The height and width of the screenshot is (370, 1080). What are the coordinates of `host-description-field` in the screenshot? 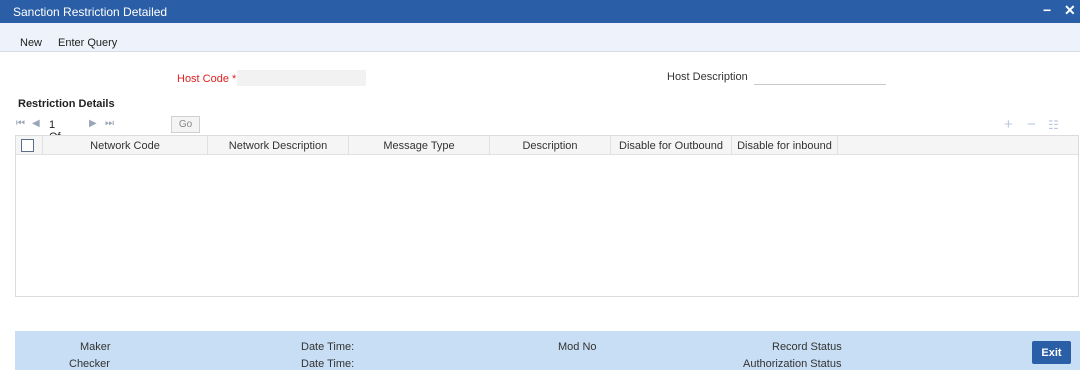 It's located at (820, 77).